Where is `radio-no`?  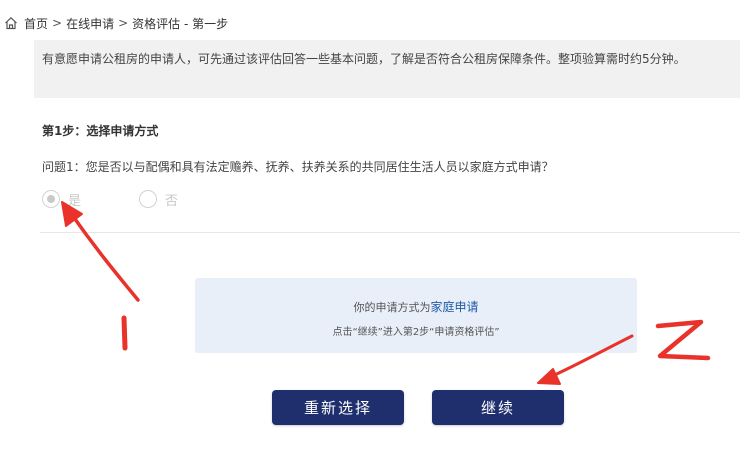 radio-no is located at coordinates (148, 199).